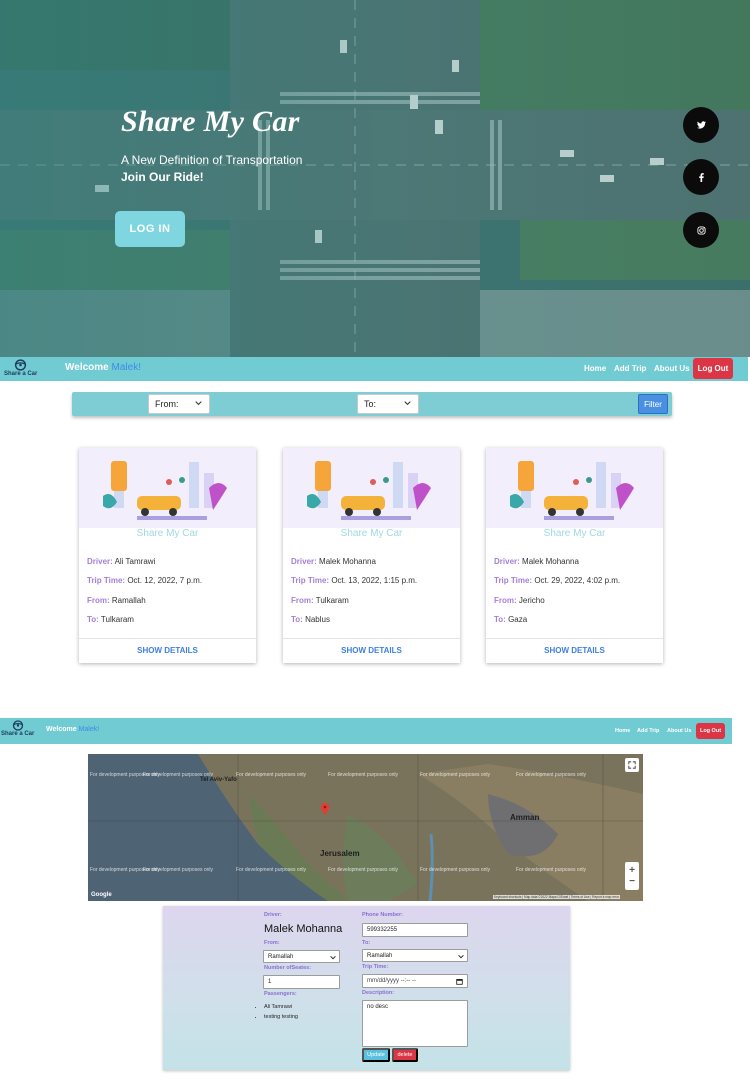 Image resolution: width=750 pixels, height=1080 pixels. I want to click on filter-button: Filter, so click(653, 404).